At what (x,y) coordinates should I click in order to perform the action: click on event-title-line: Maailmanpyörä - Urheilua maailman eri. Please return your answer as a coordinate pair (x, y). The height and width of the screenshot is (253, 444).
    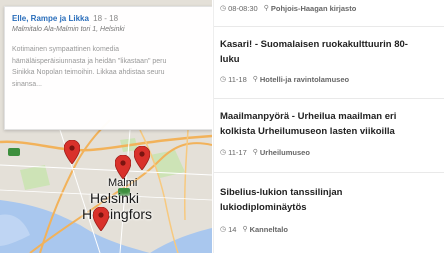
    Looking at the image, I should click on (308, 116).